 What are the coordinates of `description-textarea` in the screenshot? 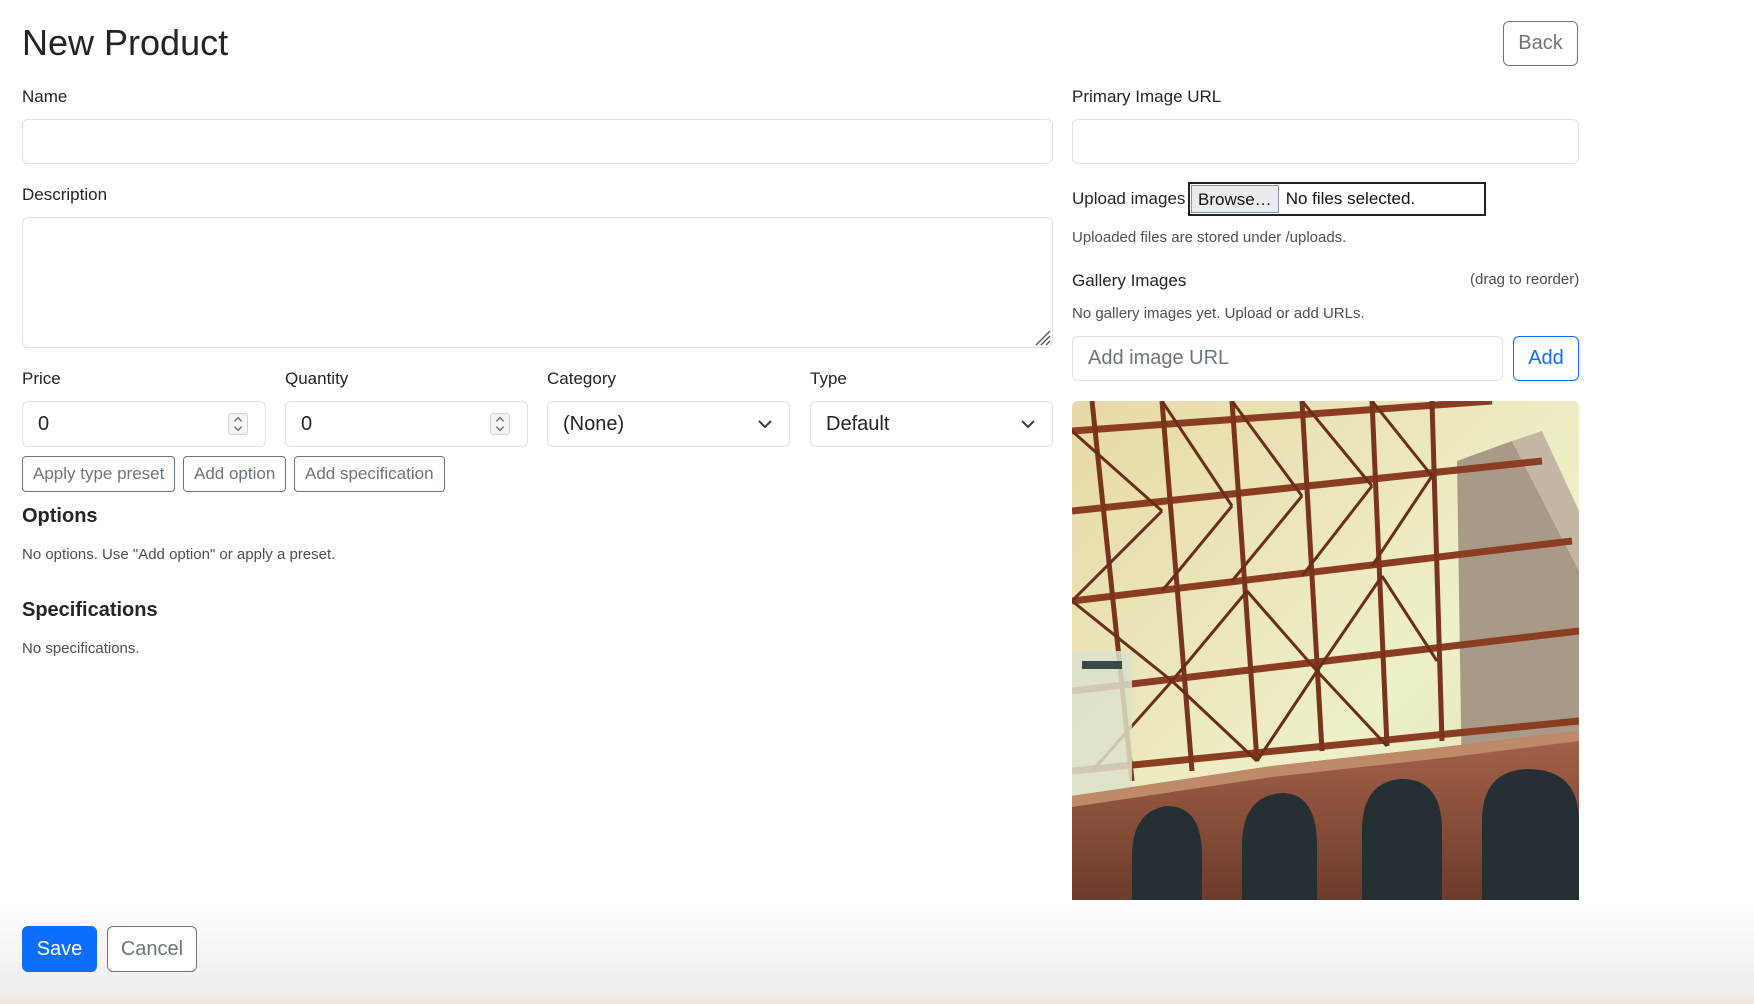 It's located at (537, 282).